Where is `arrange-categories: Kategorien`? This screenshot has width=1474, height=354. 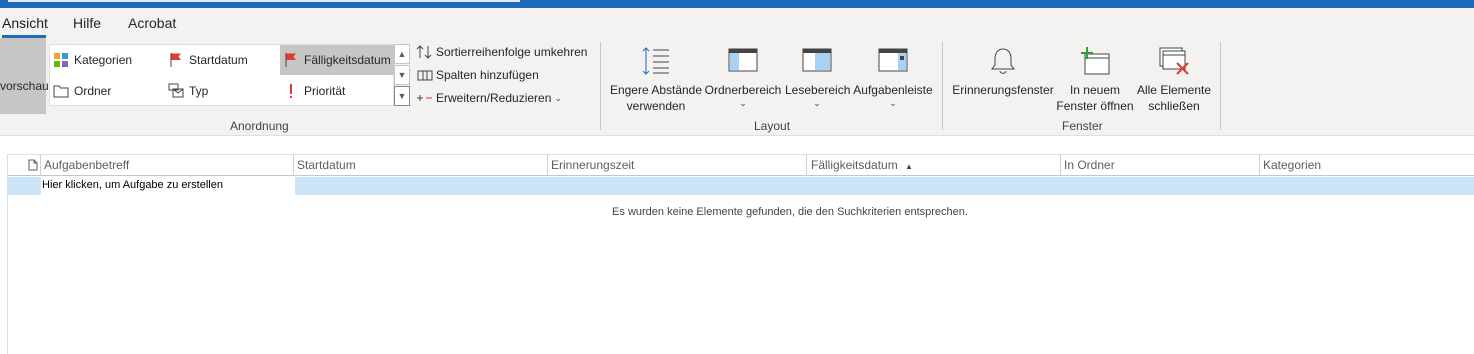
arrange-categories: Kategorien is located at coordinates (106, 60).